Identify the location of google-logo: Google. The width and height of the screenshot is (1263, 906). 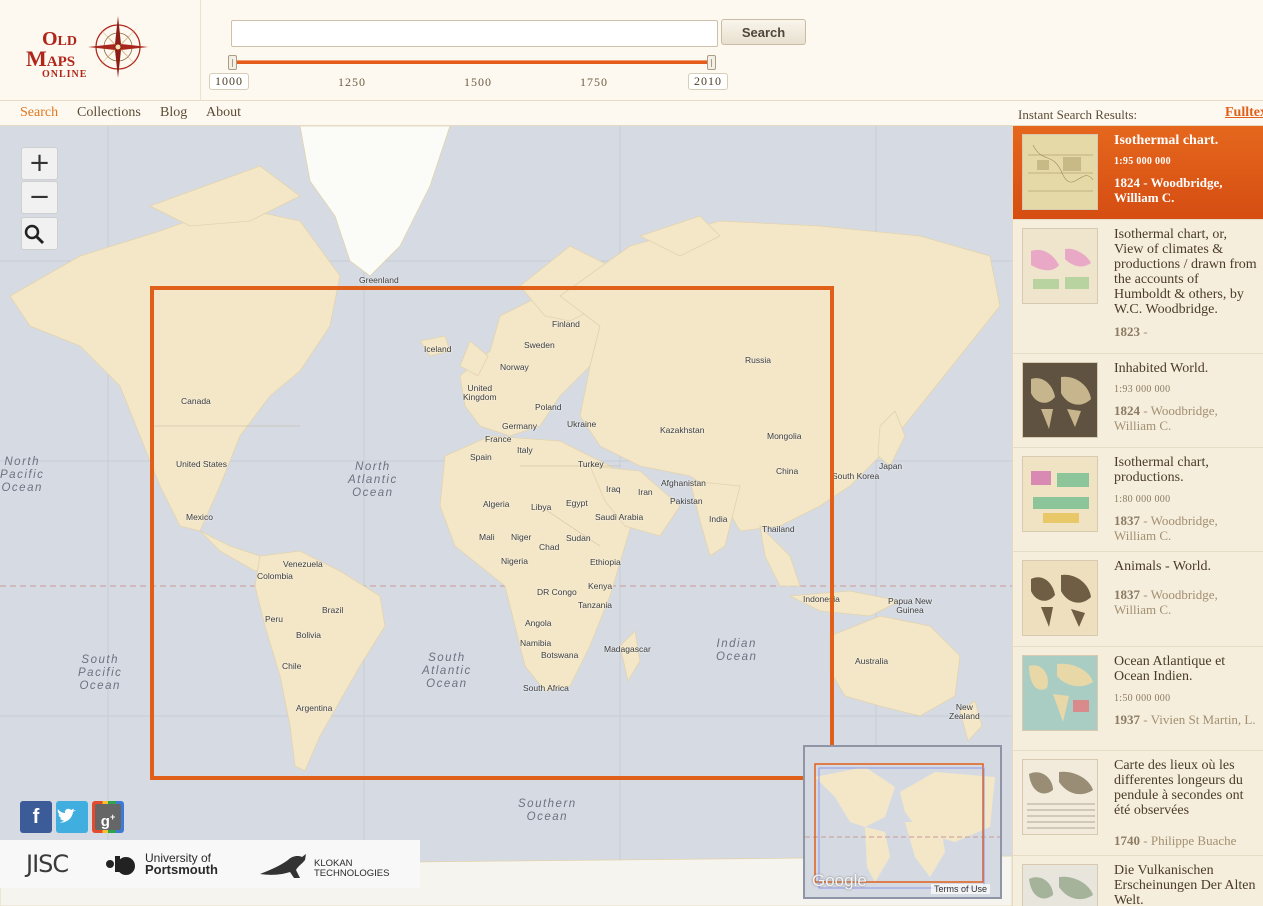
(839, 881).